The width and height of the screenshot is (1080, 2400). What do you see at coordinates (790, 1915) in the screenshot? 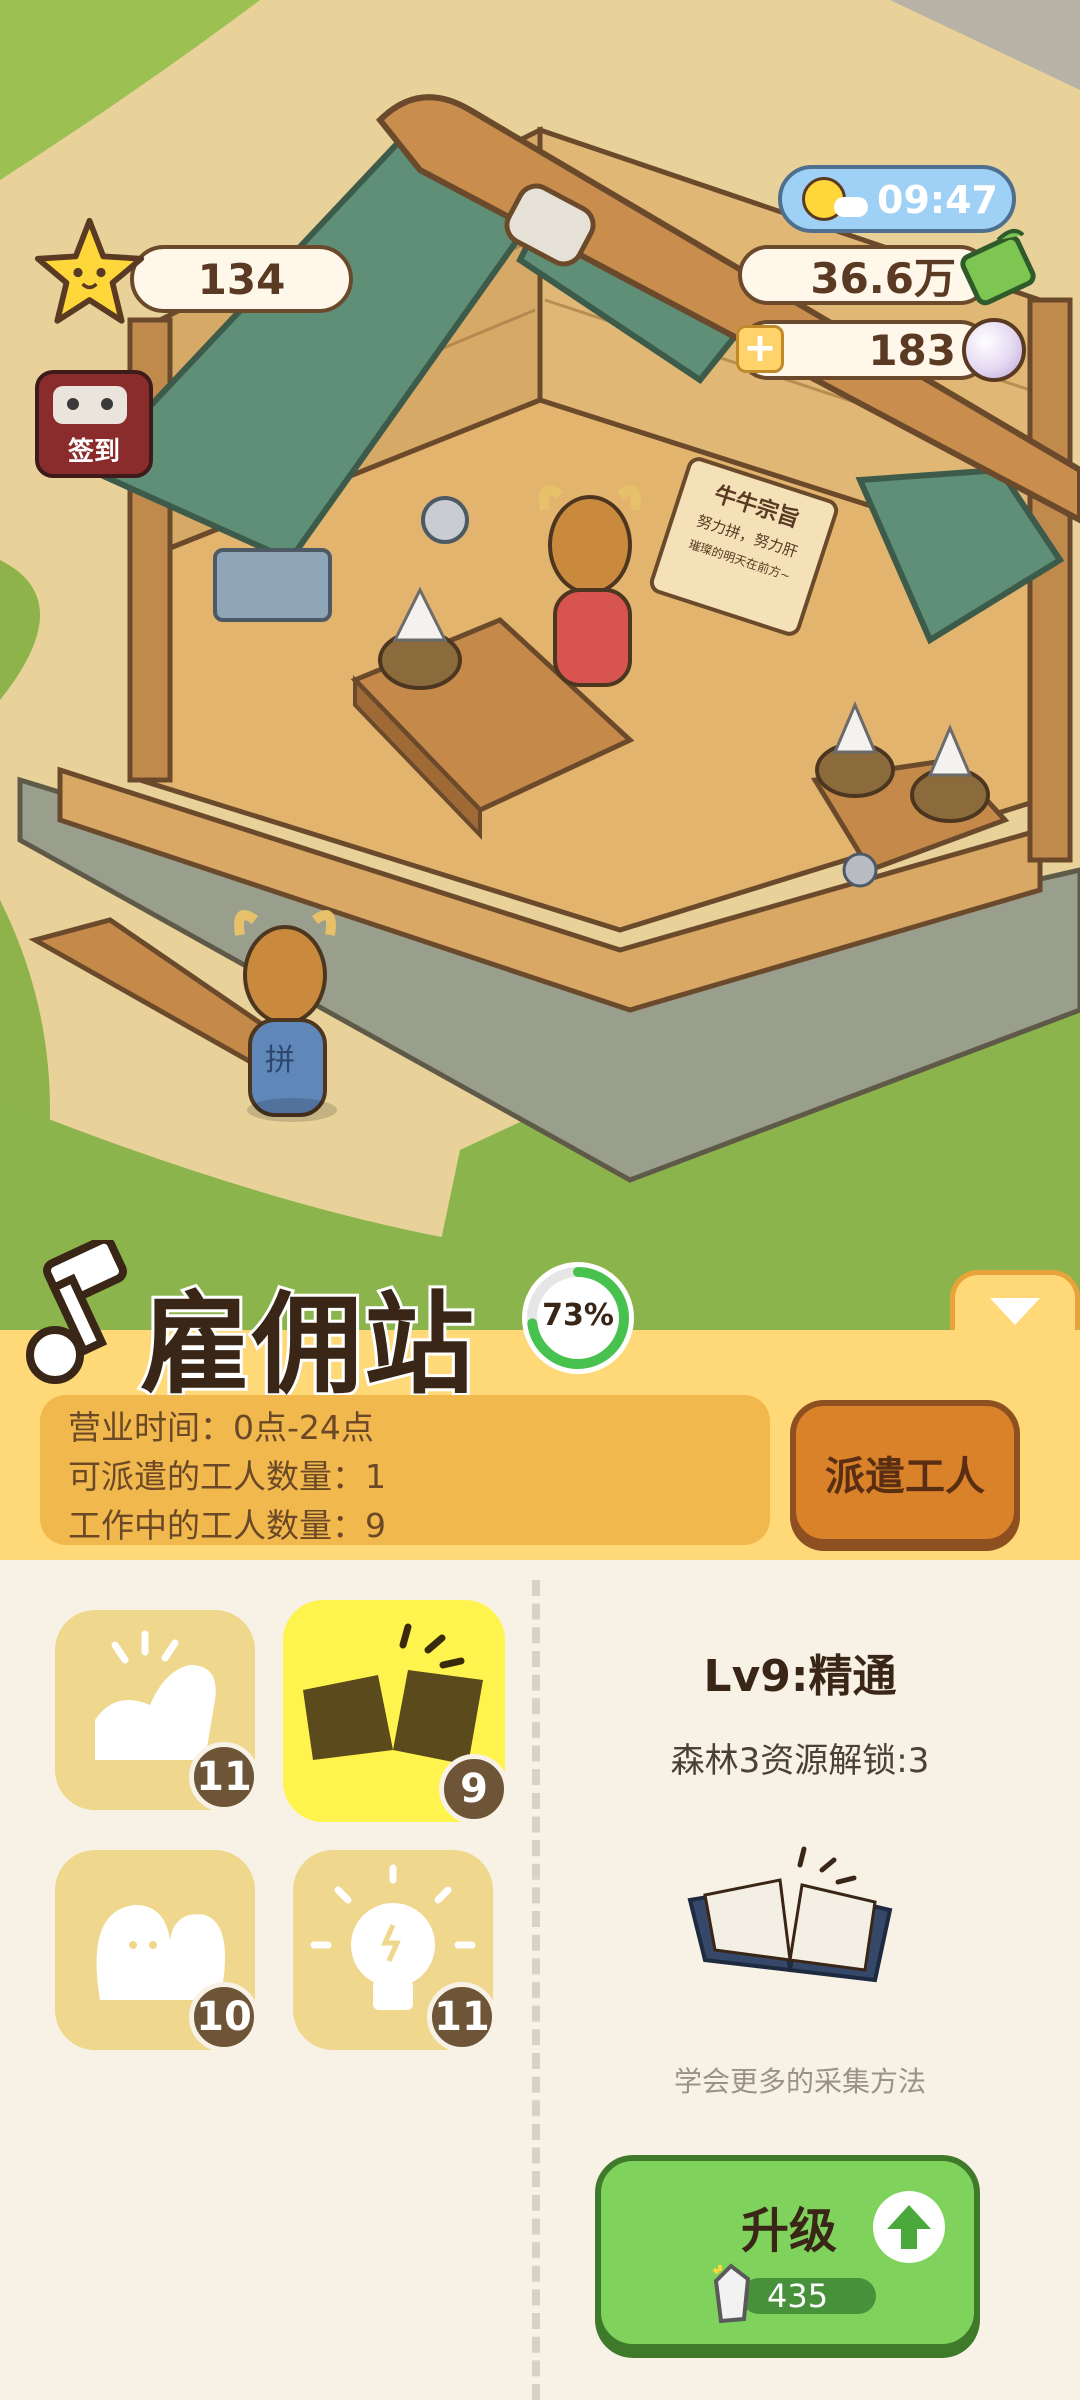
I see `open-book-icon` at bounding box center [790, 1915].